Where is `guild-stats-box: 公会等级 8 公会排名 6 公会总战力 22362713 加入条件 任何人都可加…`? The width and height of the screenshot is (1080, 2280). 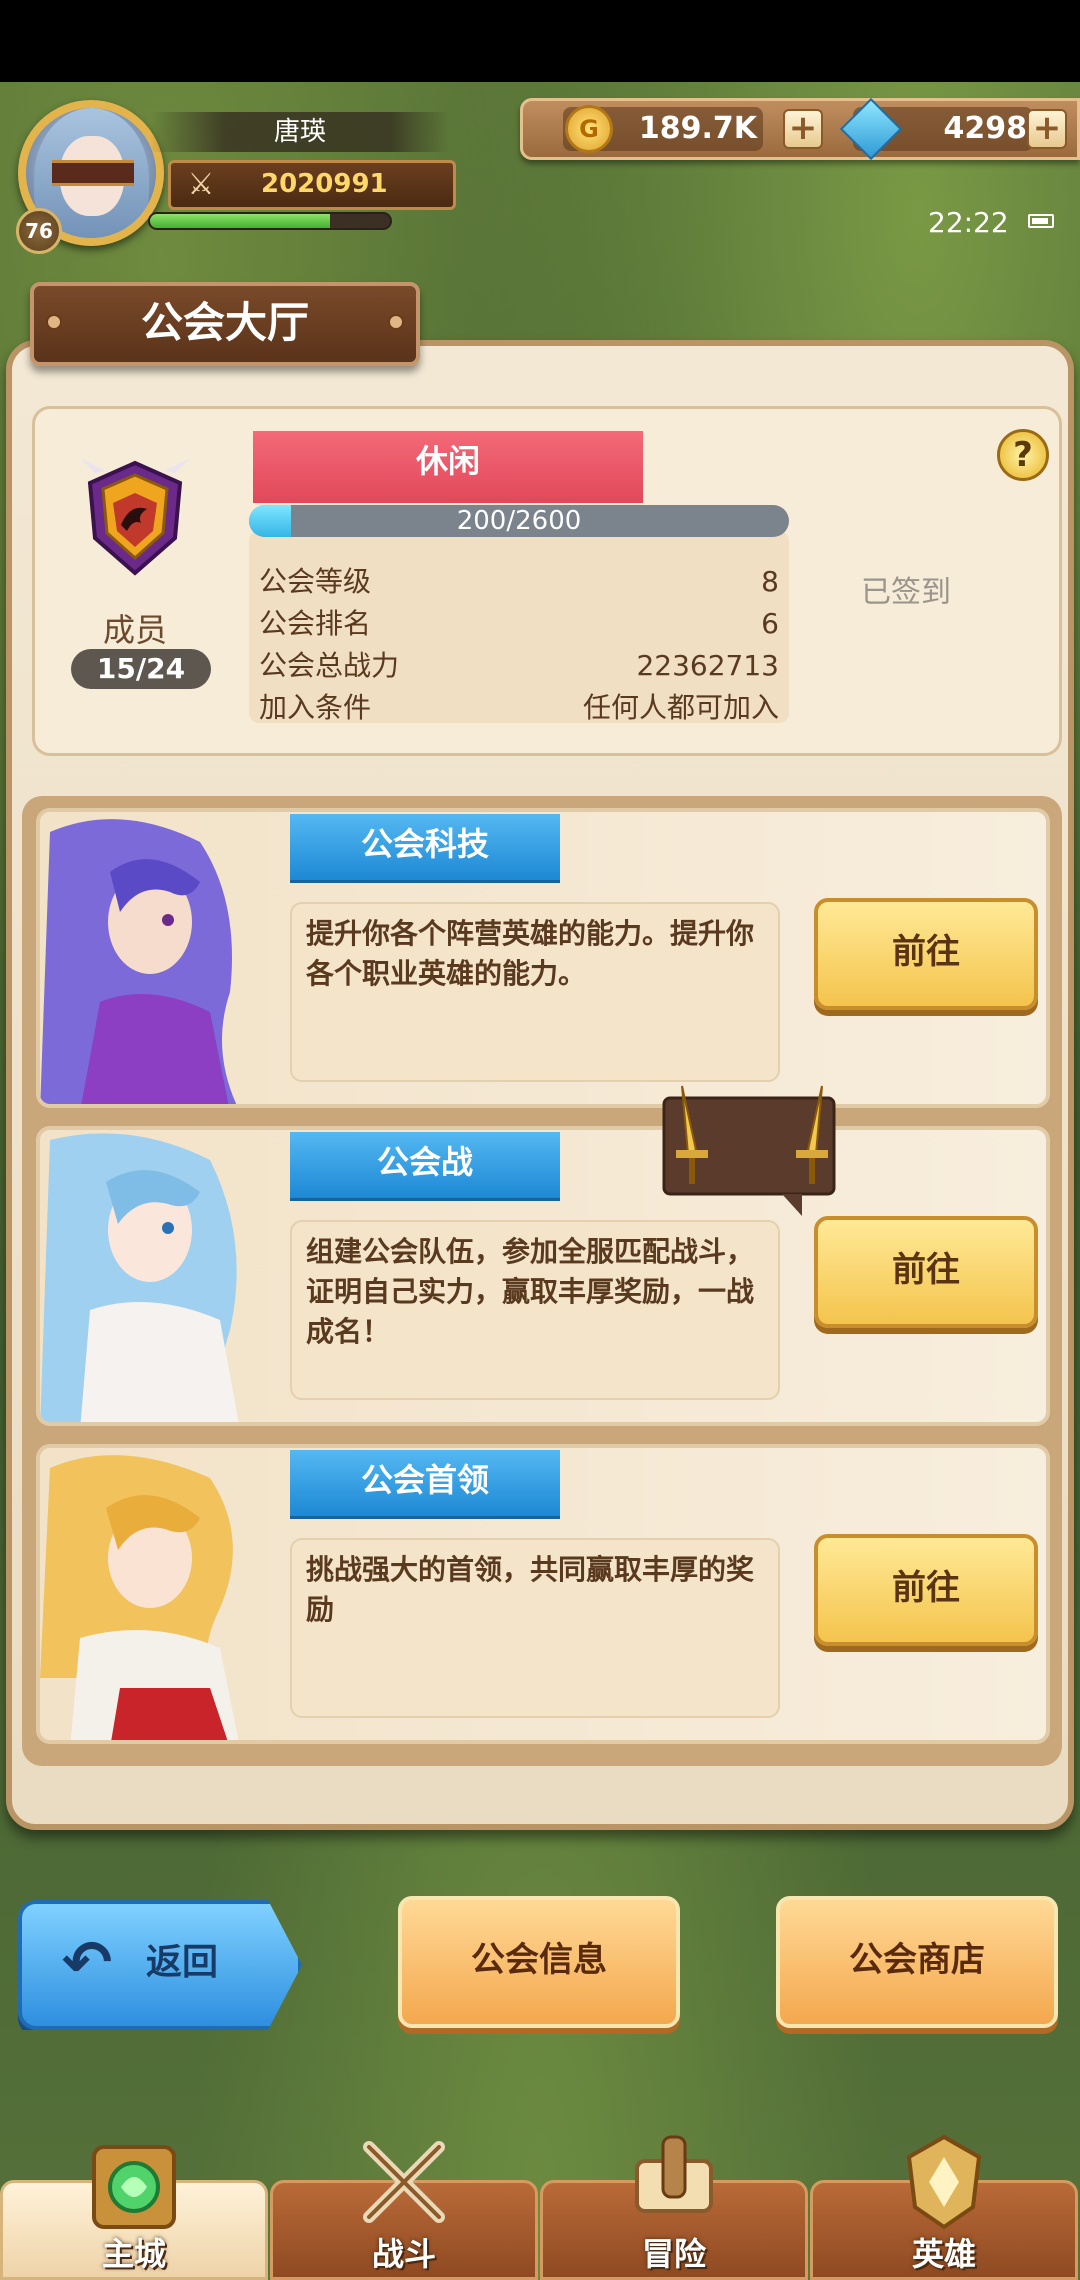
guild-stats-box: 公会等级 8 公会排名 6 公会总战力 22362713 加入条件 任何人都可加… is located at coordinates (519, 627).